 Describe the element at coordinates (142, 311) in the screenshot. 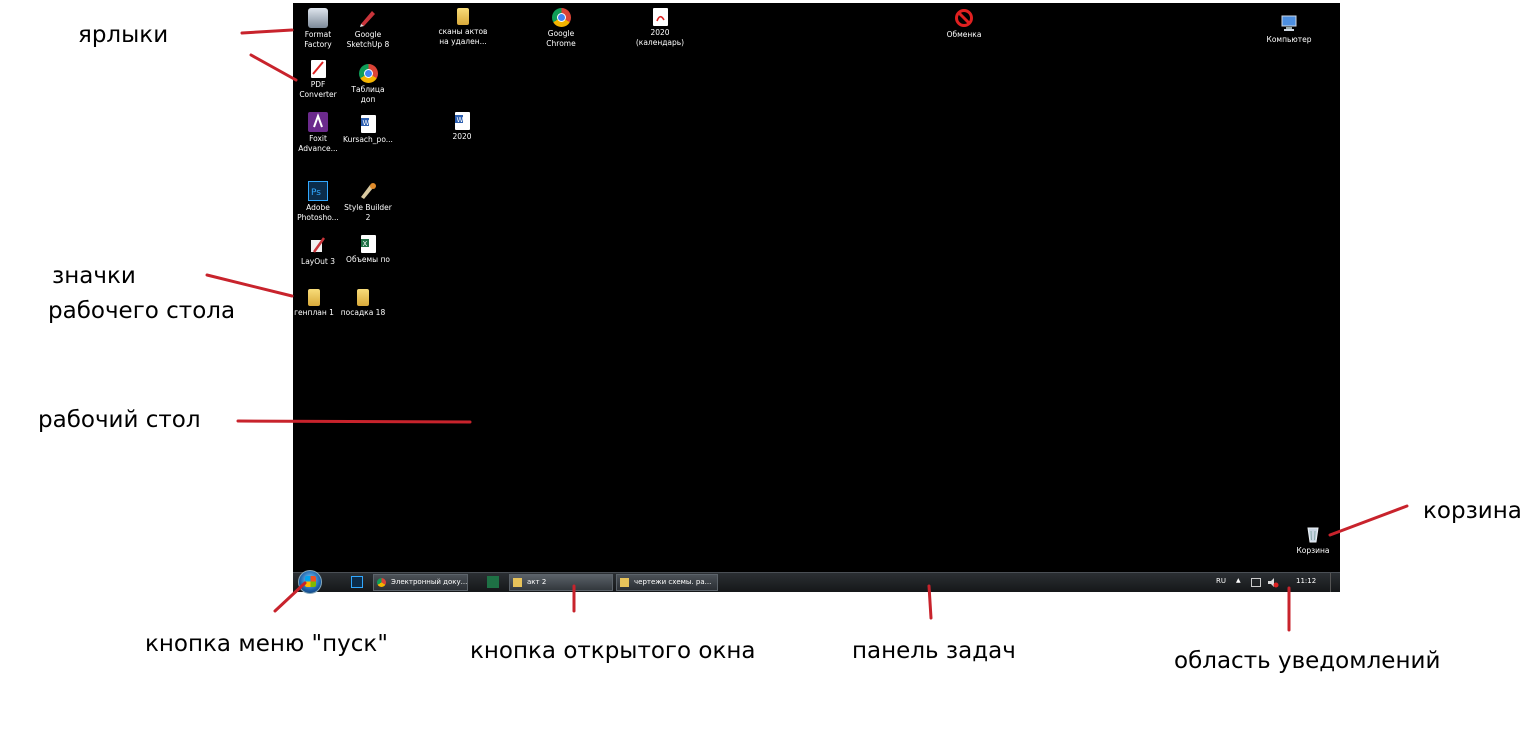

I see `annotation-desktop-icons-line2: рабочего стола` at that location.